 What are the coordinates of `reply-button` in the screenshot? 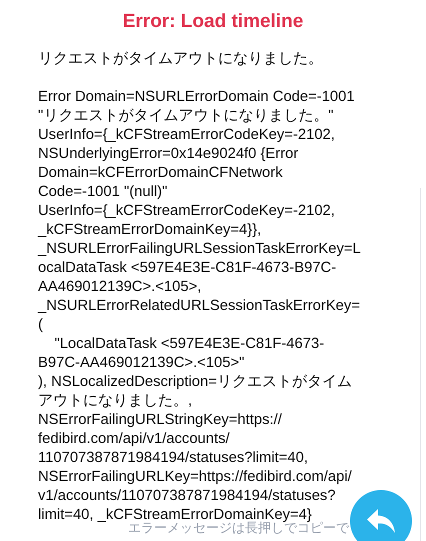 It's located at (381, 515).